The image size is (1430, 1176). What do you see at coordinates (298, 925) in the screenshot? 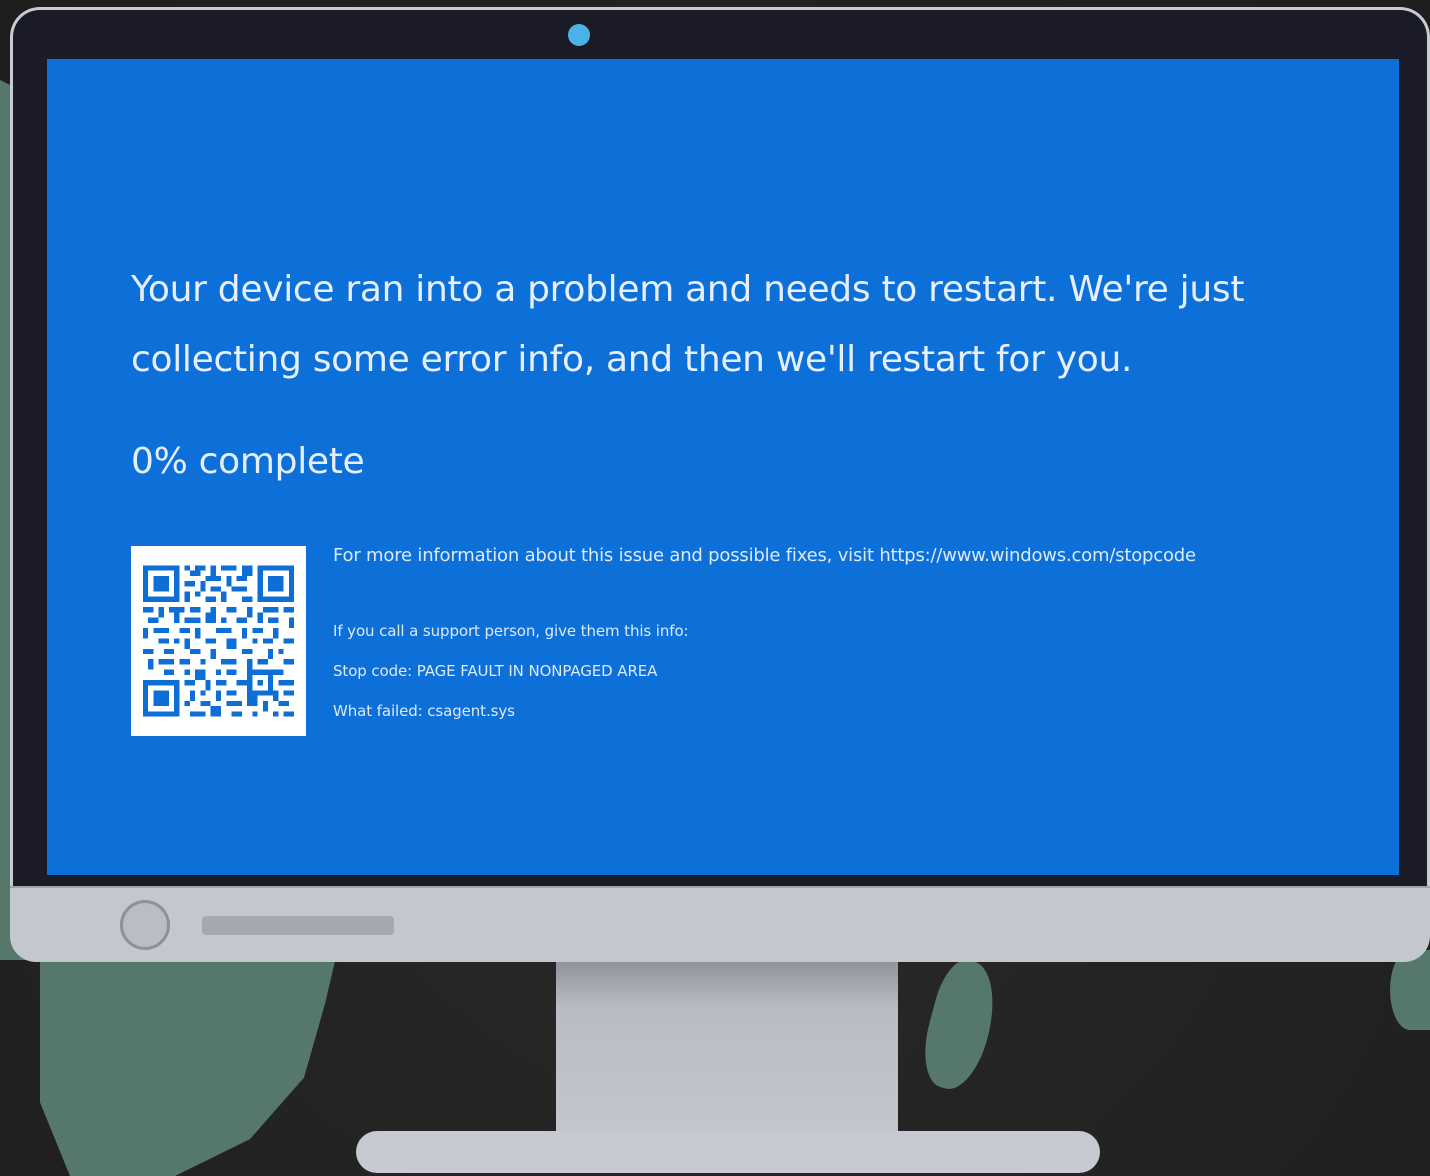
I see `chin-slot` at bounding box center [298, 925].